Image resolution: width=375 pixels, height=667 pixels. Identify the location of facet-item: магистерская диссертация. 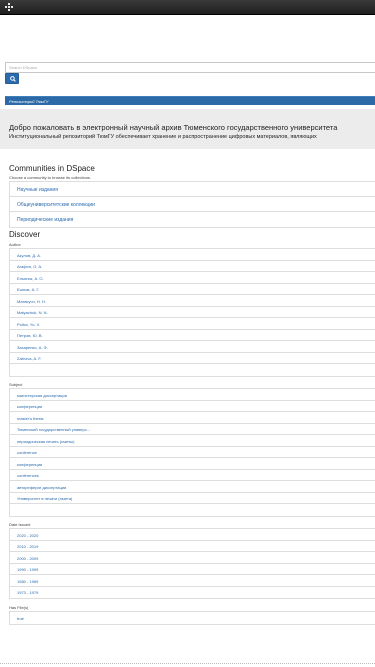
(192, 395).